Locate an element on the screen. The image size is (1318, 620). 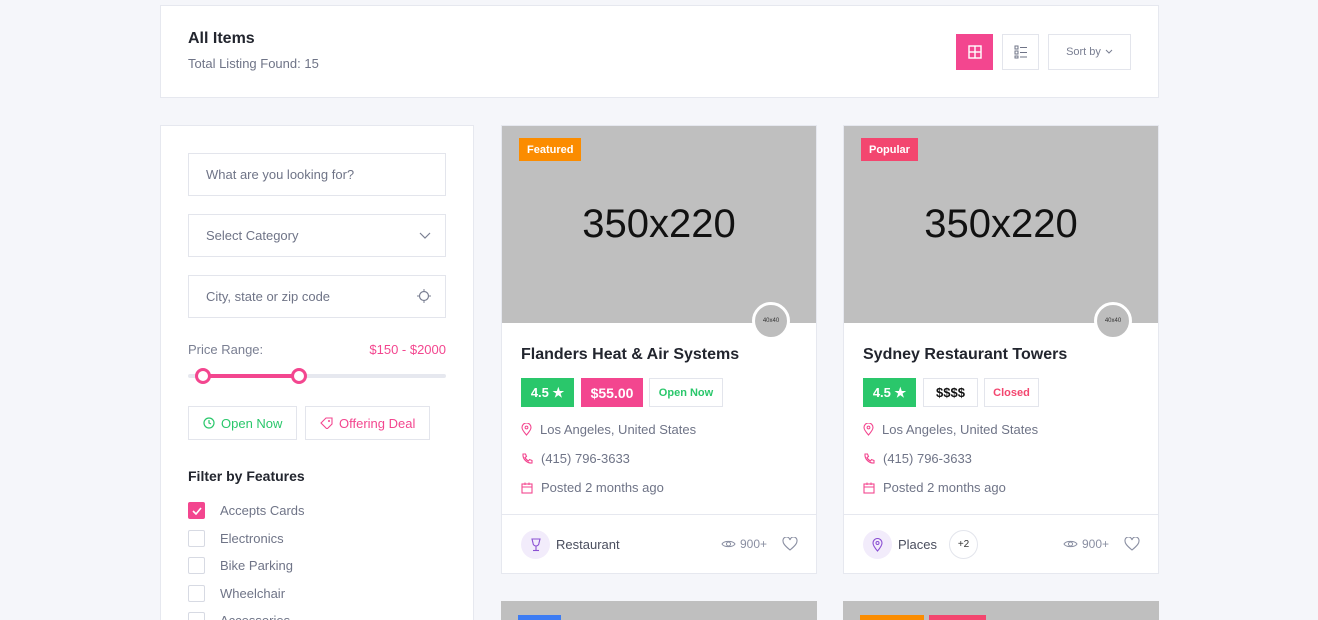
rating-badge: 4.5 ★ is located at coordinates (889, 392).